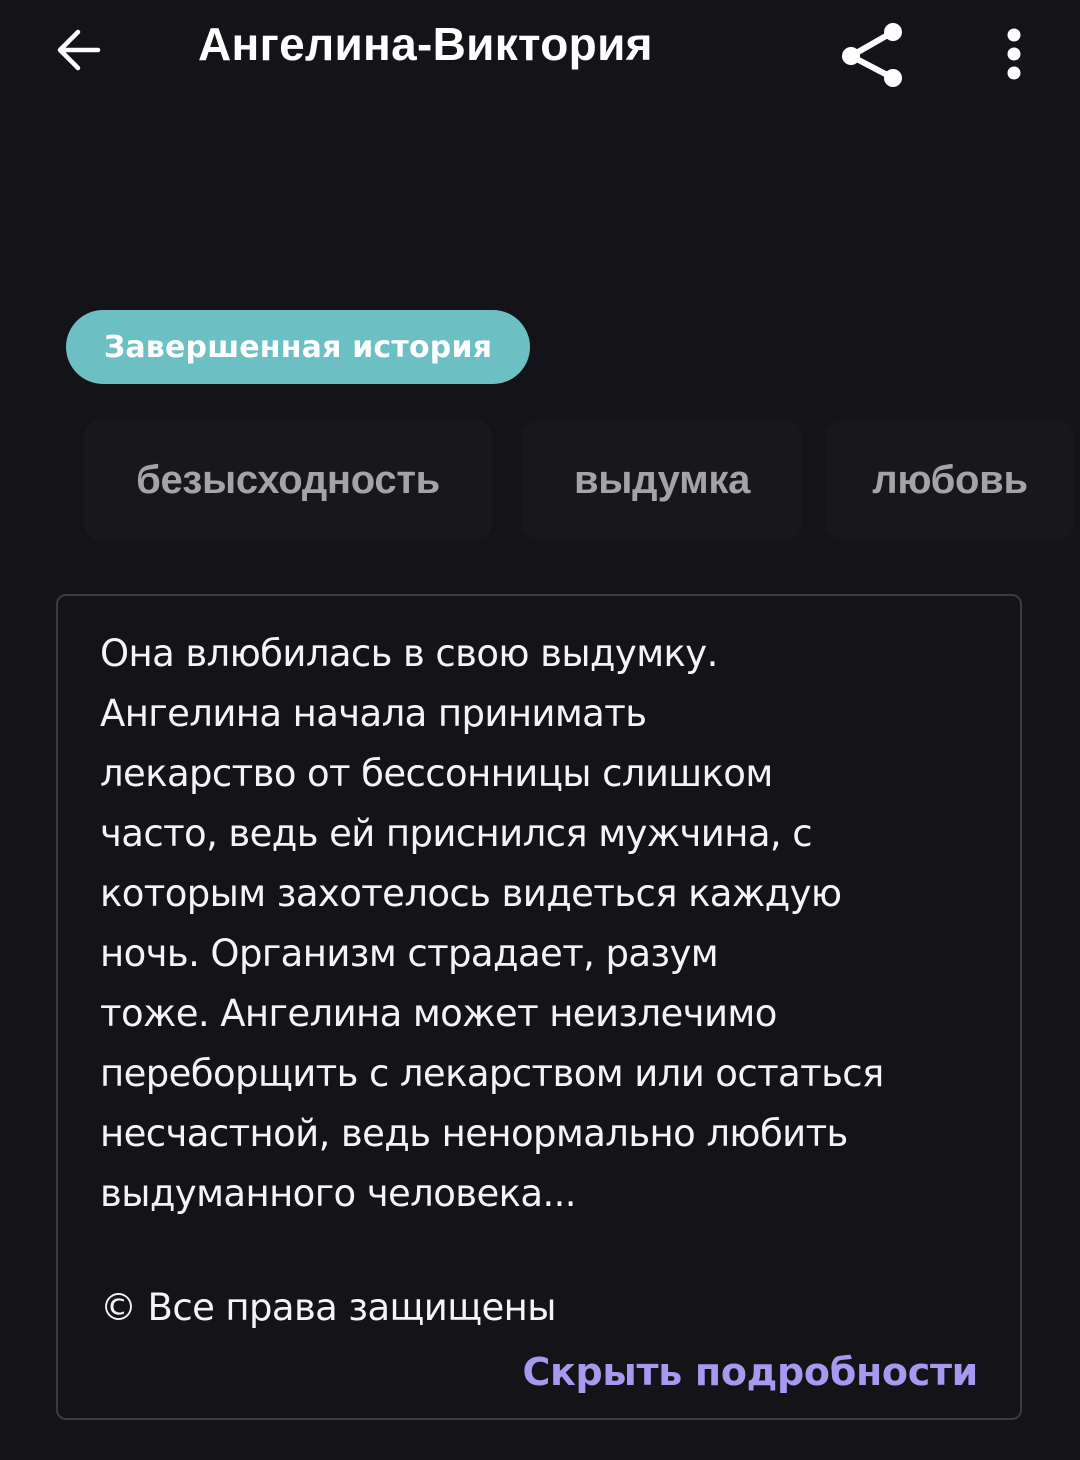 This screenshot has width=1080, height=1460. Describe the element at coordinates (540, 196) in the screenshot. I see `story-cover-area` at that location.